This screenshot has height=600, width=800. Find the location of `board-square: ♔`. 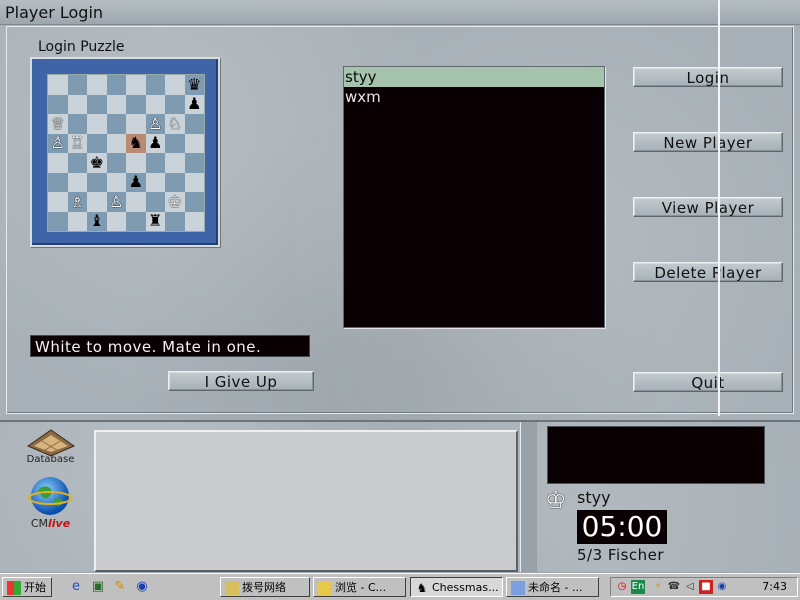

board-square: ♔ is located at coordinates (175, 202).